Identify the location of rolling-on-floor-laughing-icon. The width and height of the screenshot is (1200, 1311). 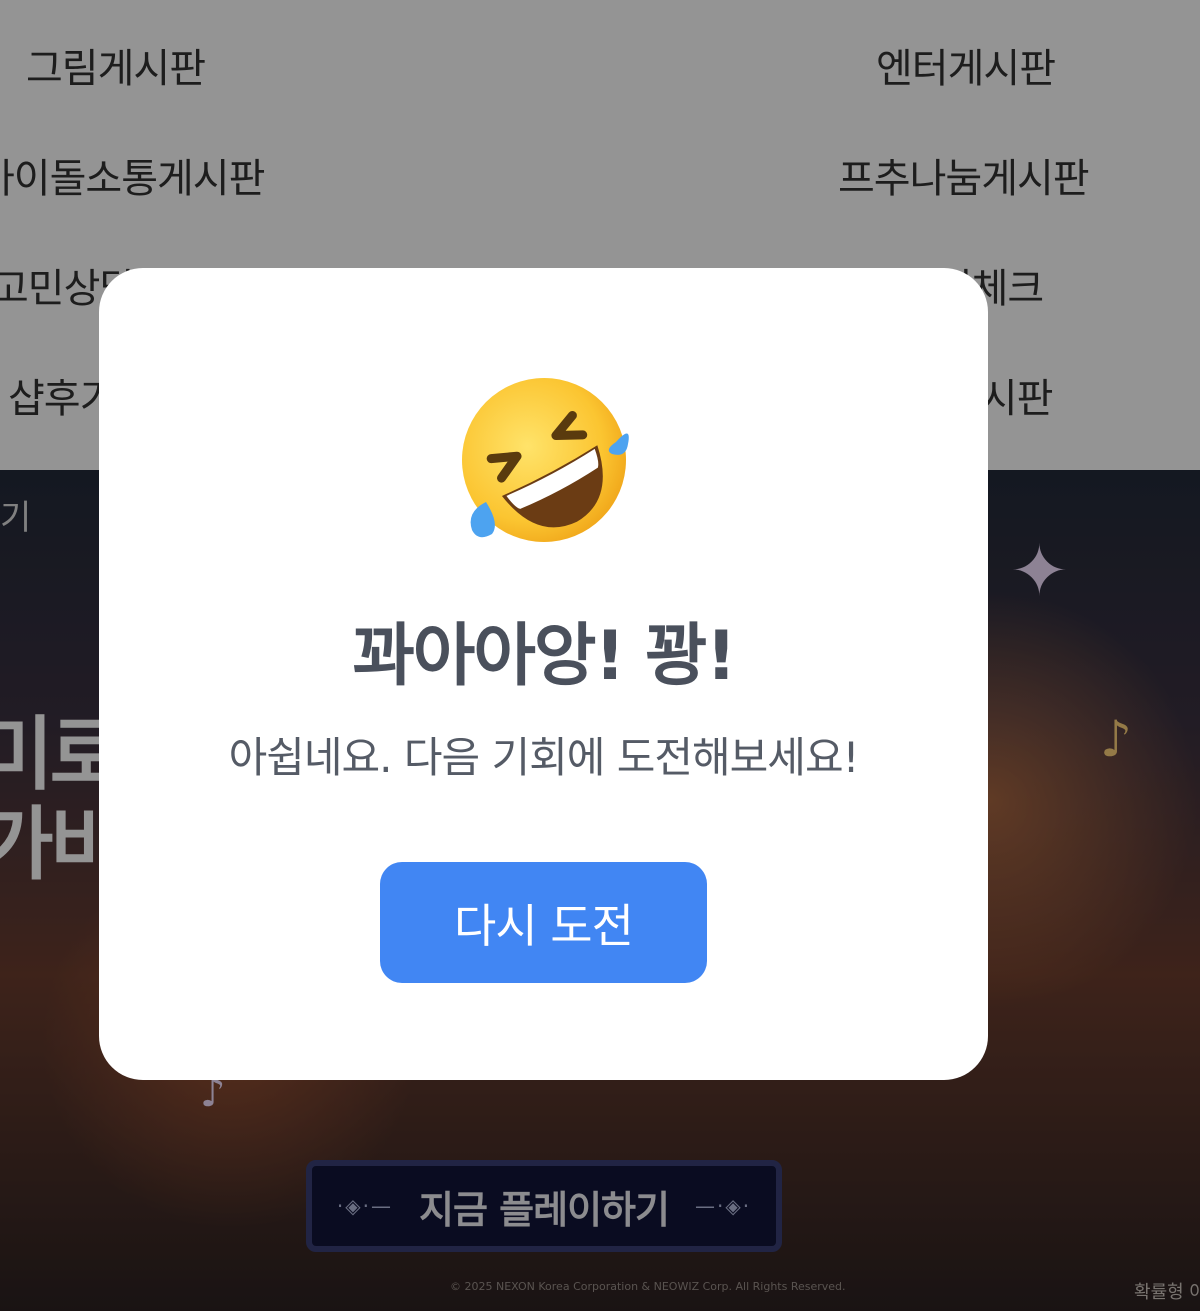
(545, 460).